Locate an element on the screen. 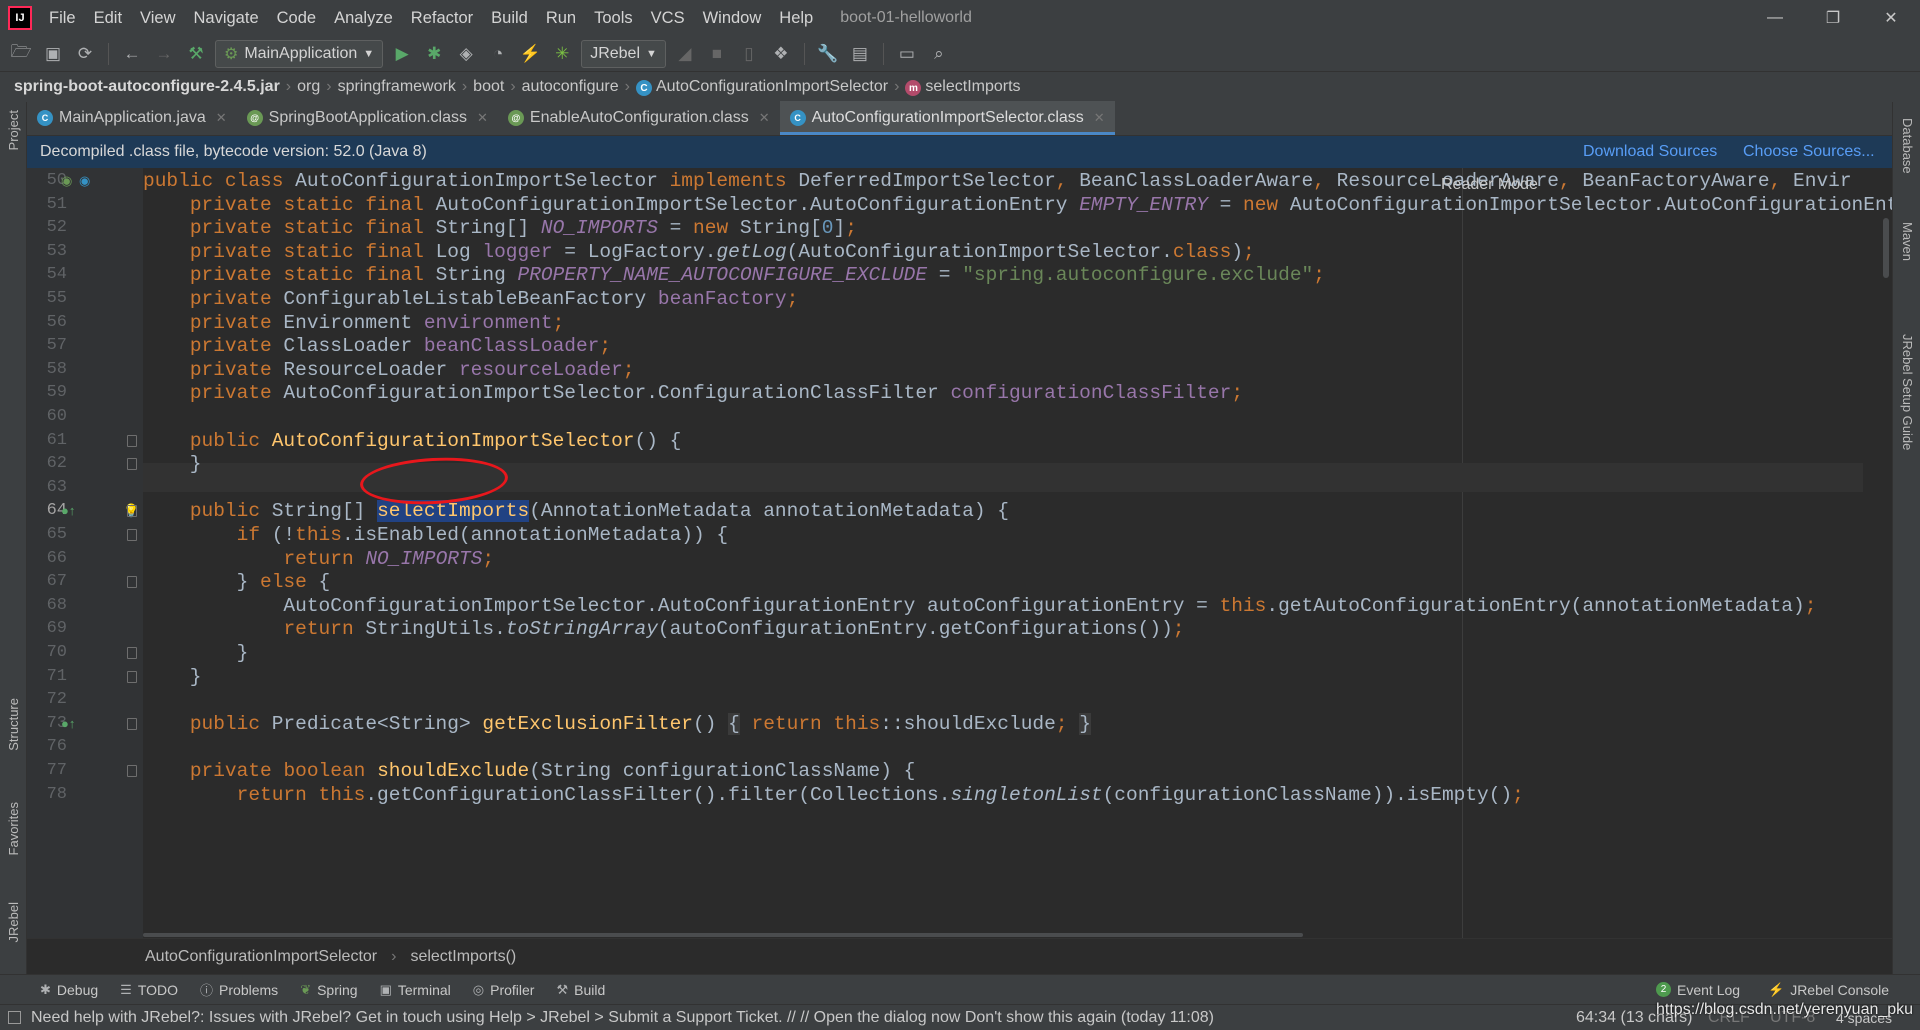 The image size is (1920, 1030). build-hammer-icon: ⚒ is located at coordinates (196, 54).